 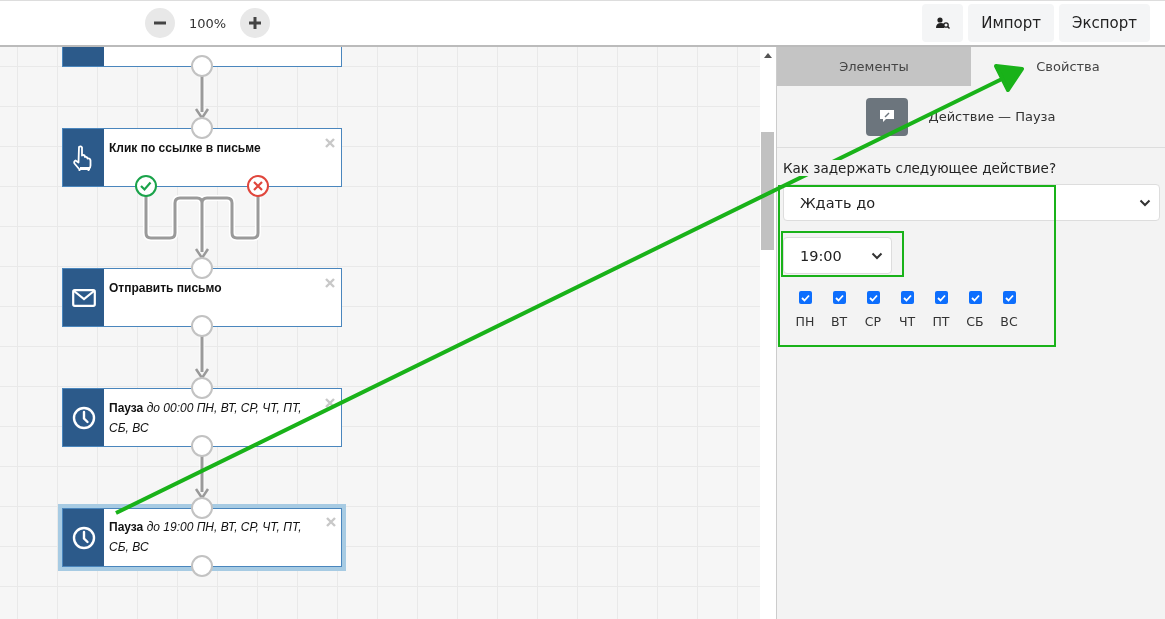 I want to click on plus-icon, so click(x=255, y=23).